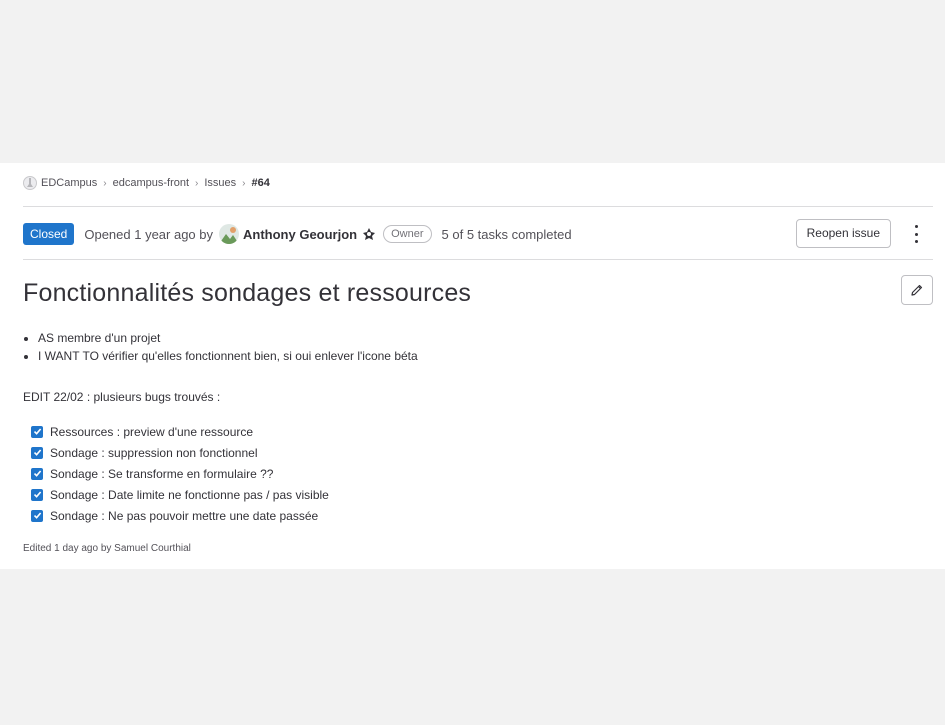 Image resolution: width=945 pixels, height=725 pixels. Describe the element at coordinates (407, 234) in the screenshot. I see `role-badge: Owner` at that location.